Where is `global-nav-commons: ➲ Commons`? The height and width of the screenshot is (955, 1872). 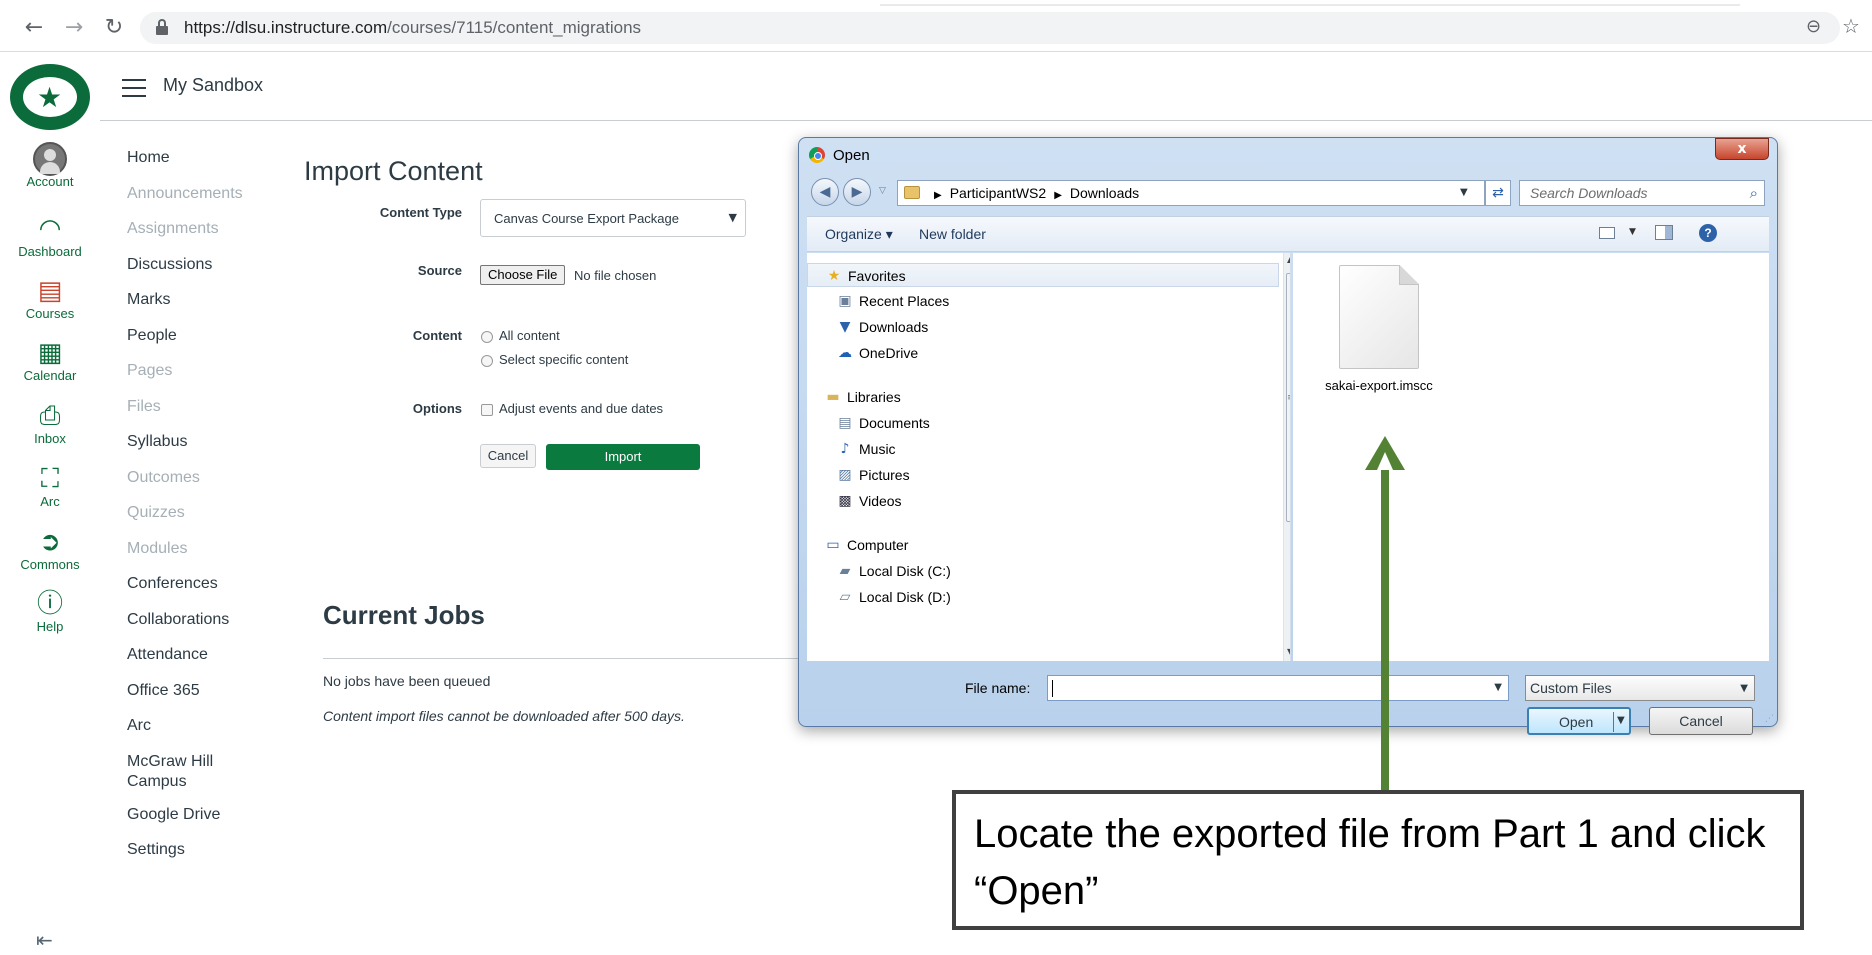 global-nav-commons: ➲ Commons is located at coordinates (50, 548).